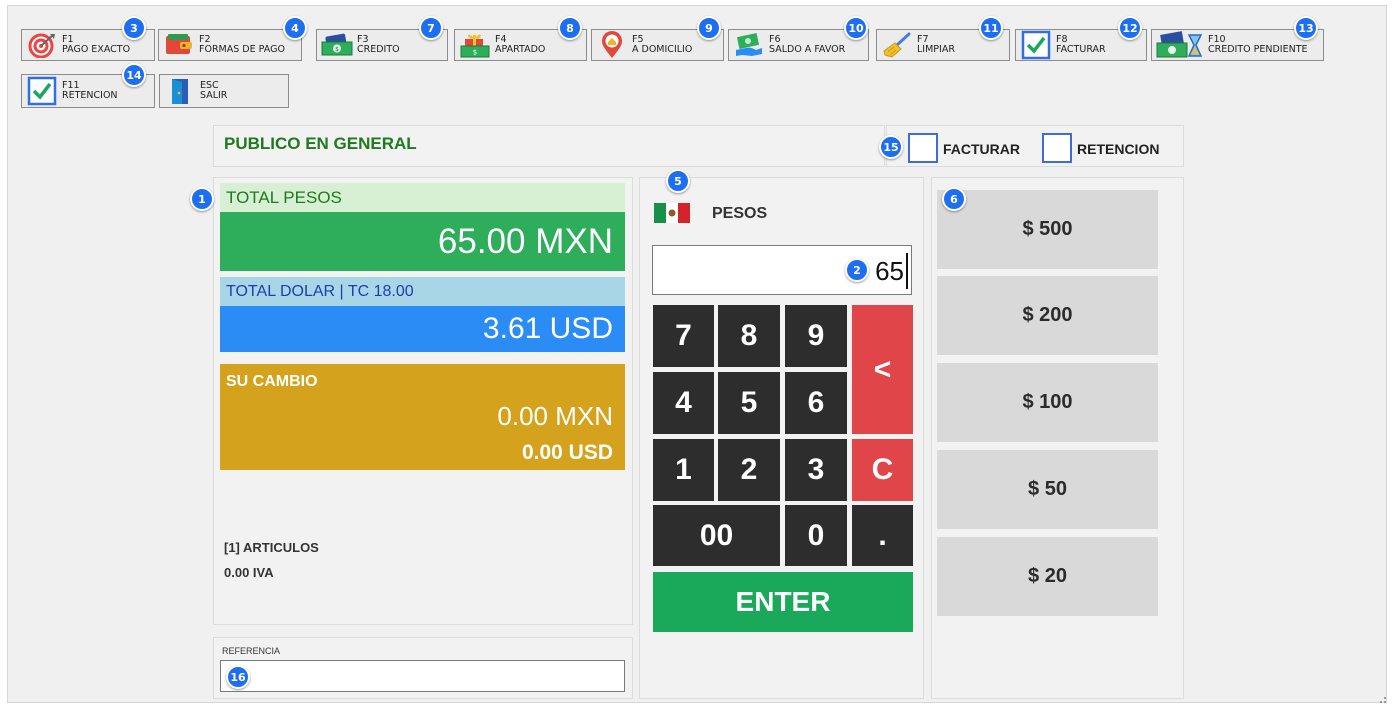  What do you see at coordinates (749, 45) in the screenshot?
I see `cash-hand-icon` at bounding box center [749, 45].